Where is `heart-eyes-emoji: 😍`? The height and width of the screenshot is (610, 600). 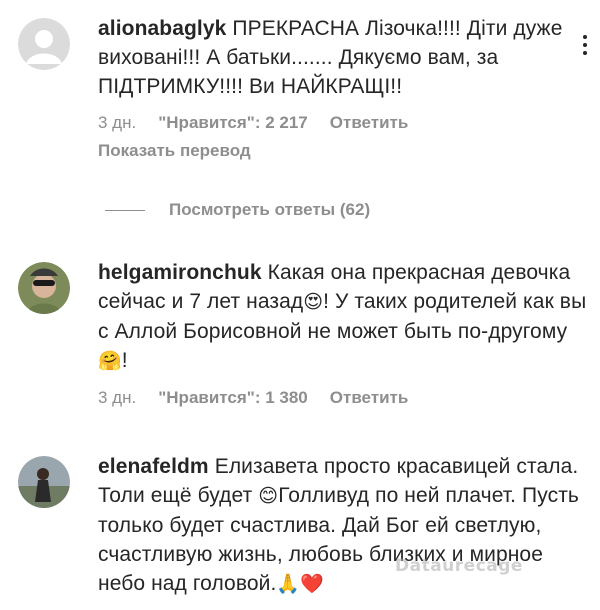 heart-eyes-emoji: 😍 is located at coordinates (313, 302).